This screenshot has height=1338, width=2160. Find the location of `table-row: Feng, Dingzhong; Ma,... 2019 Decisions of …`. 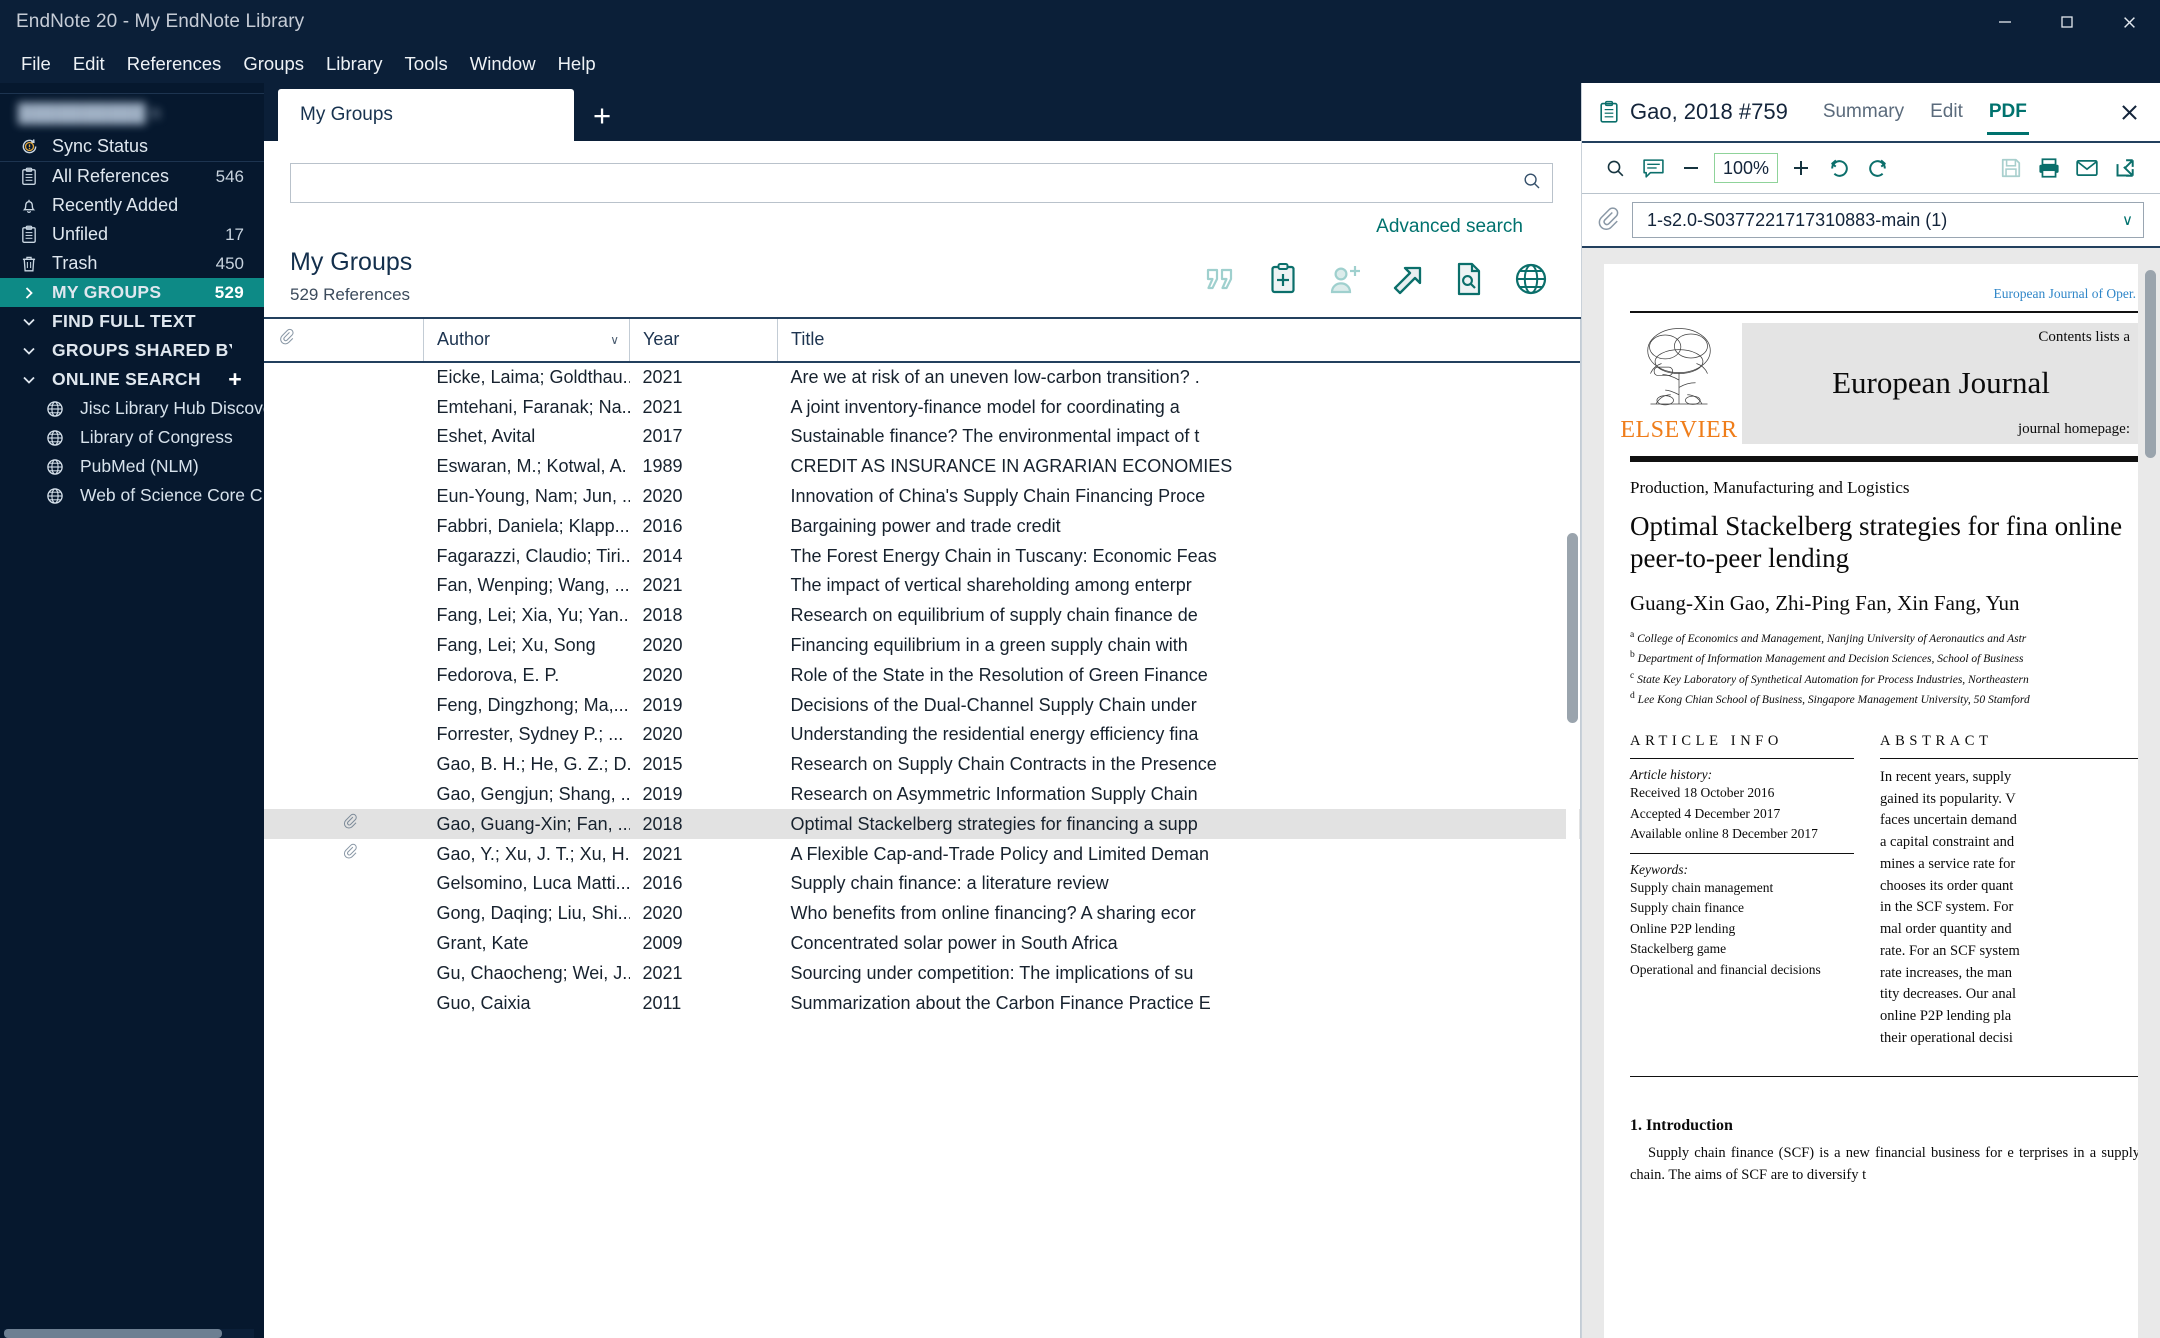

table-row: Feng, Dingzhong; Ma,... 2019 Decisions of … is located at coordinates (922, 705).